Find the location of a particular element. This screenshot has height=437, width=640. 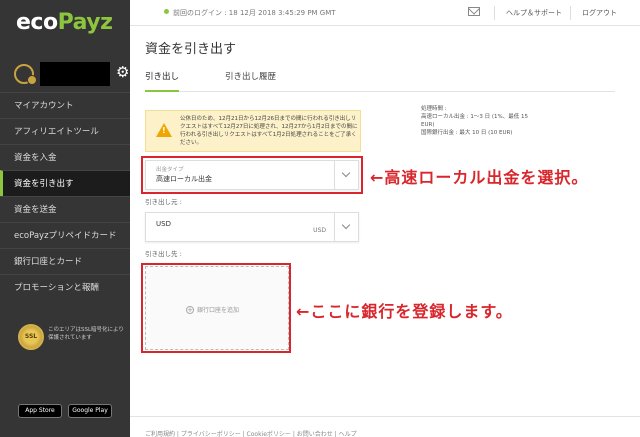

processing-title: 処理時間 : is located at coordinates (434, 109).